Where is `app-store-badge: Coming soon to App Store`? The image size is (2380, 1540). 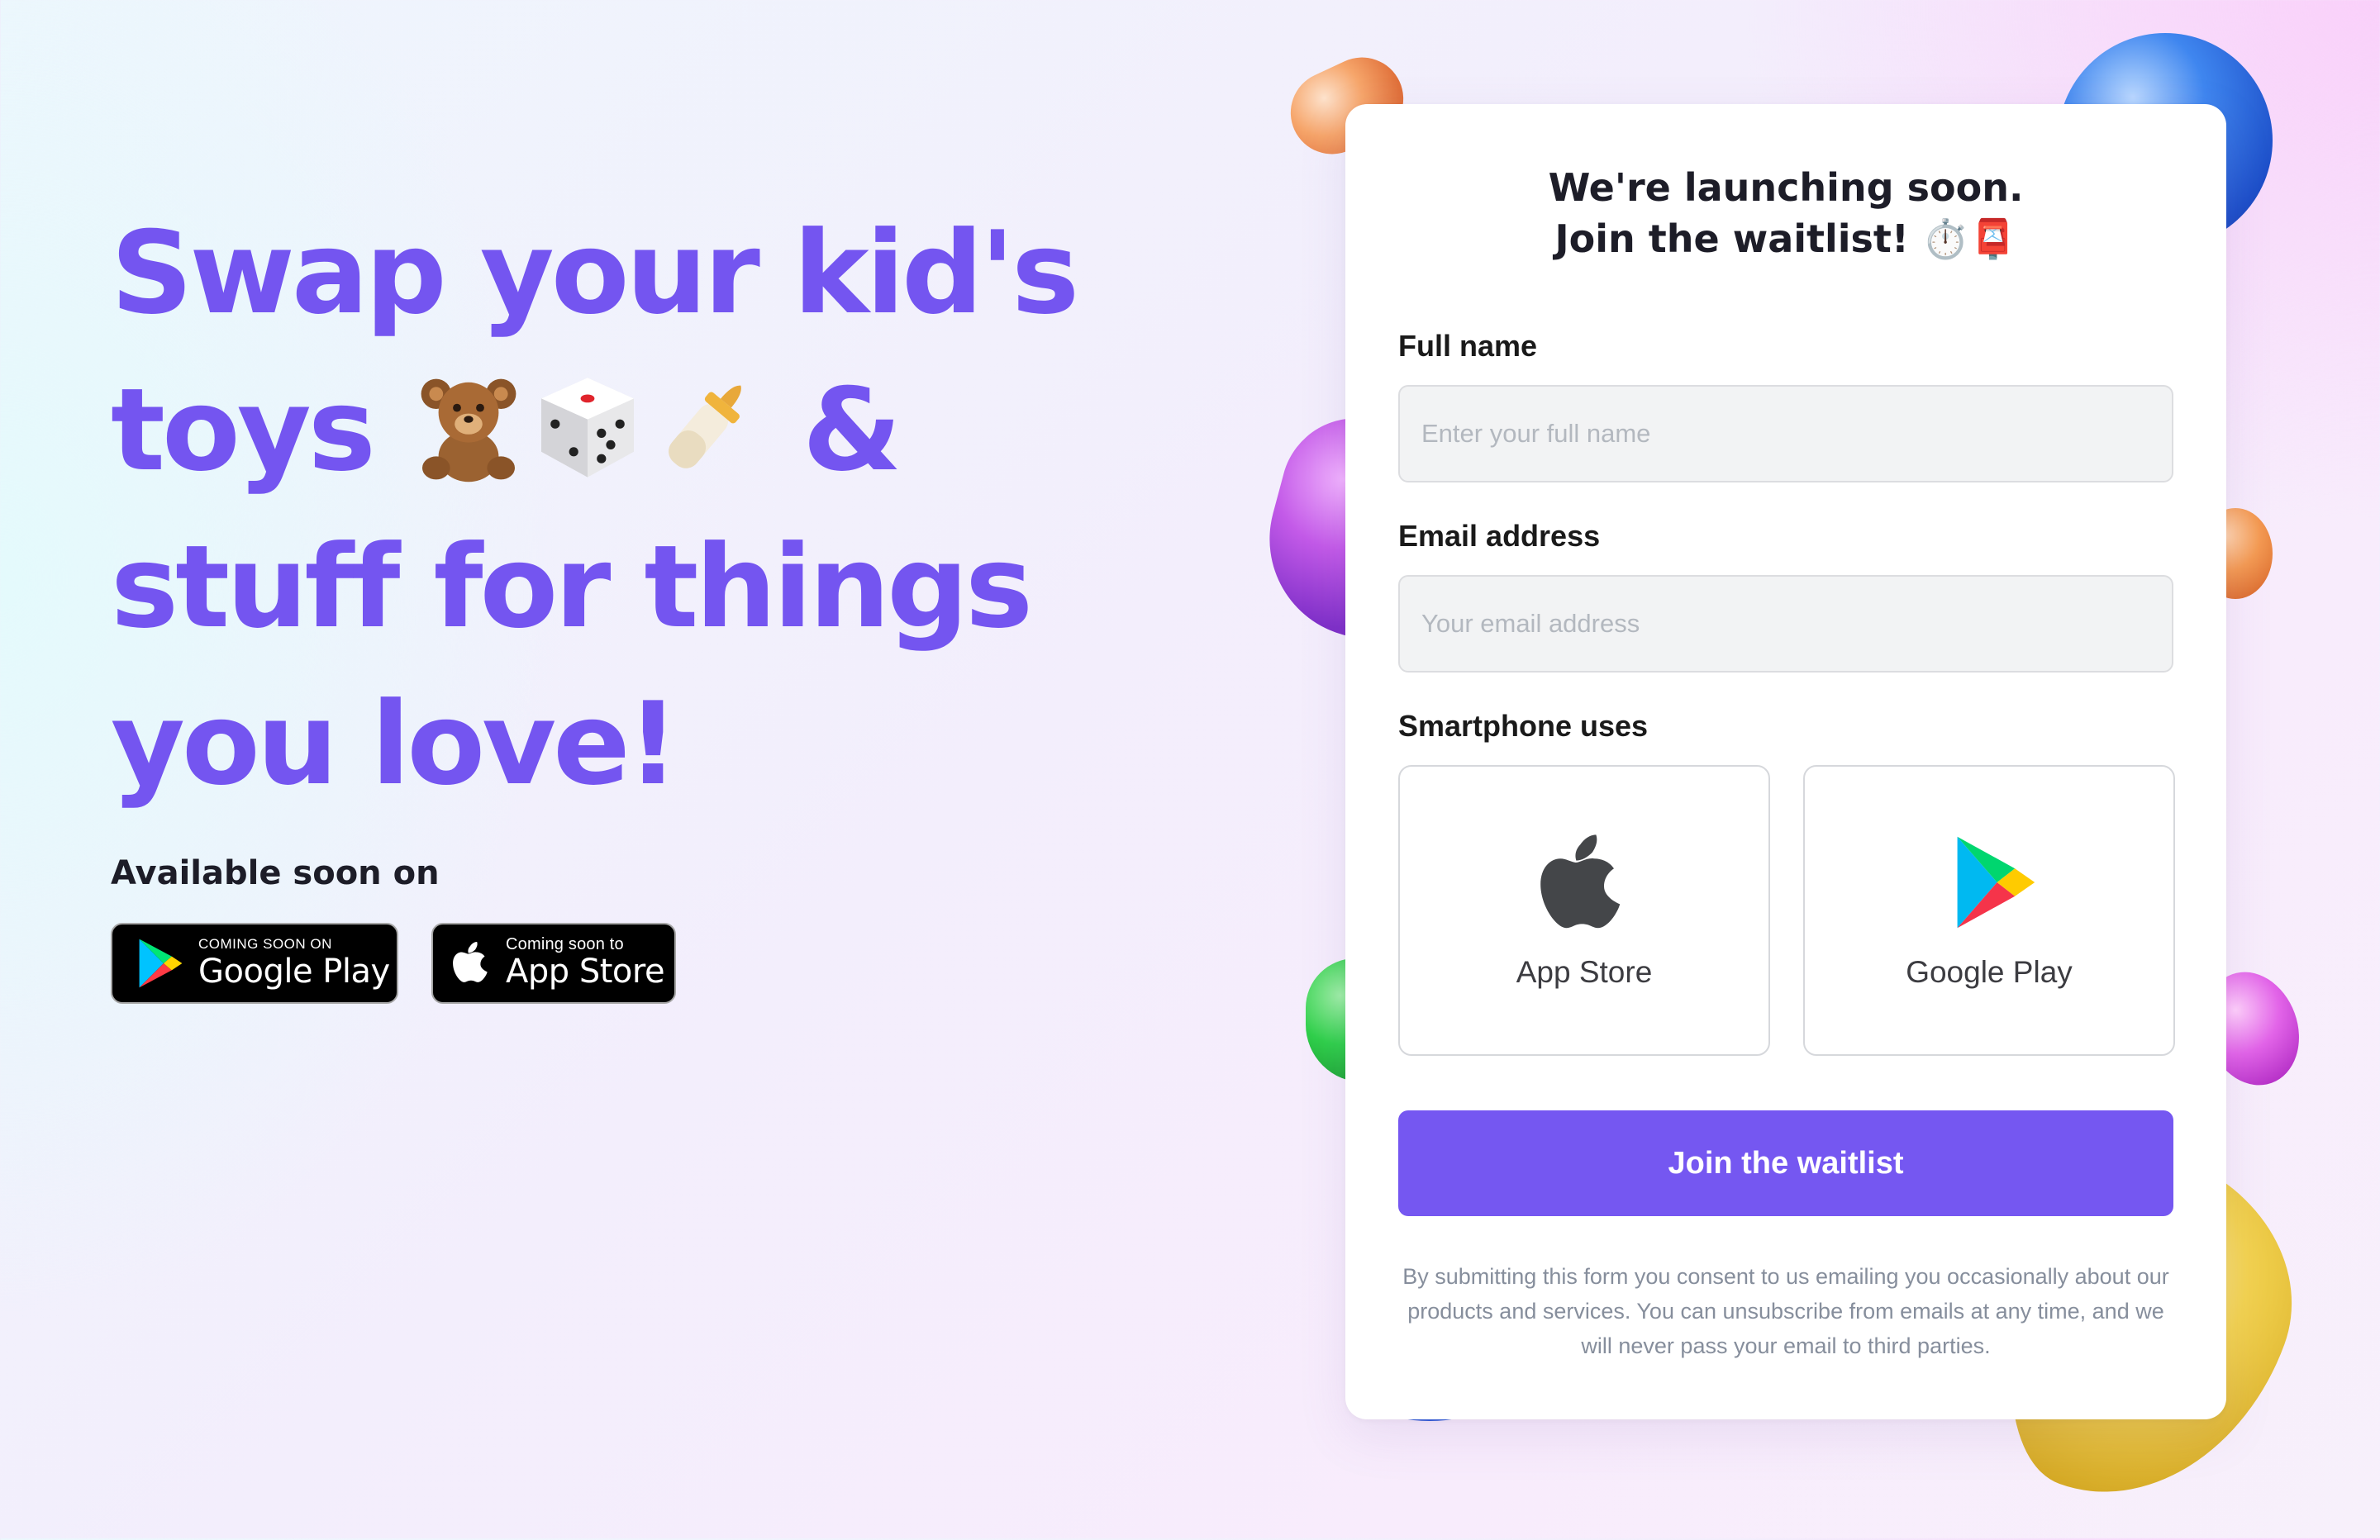
app-store-badge: Coming soon to App Store is located at coordinates (553, 963).